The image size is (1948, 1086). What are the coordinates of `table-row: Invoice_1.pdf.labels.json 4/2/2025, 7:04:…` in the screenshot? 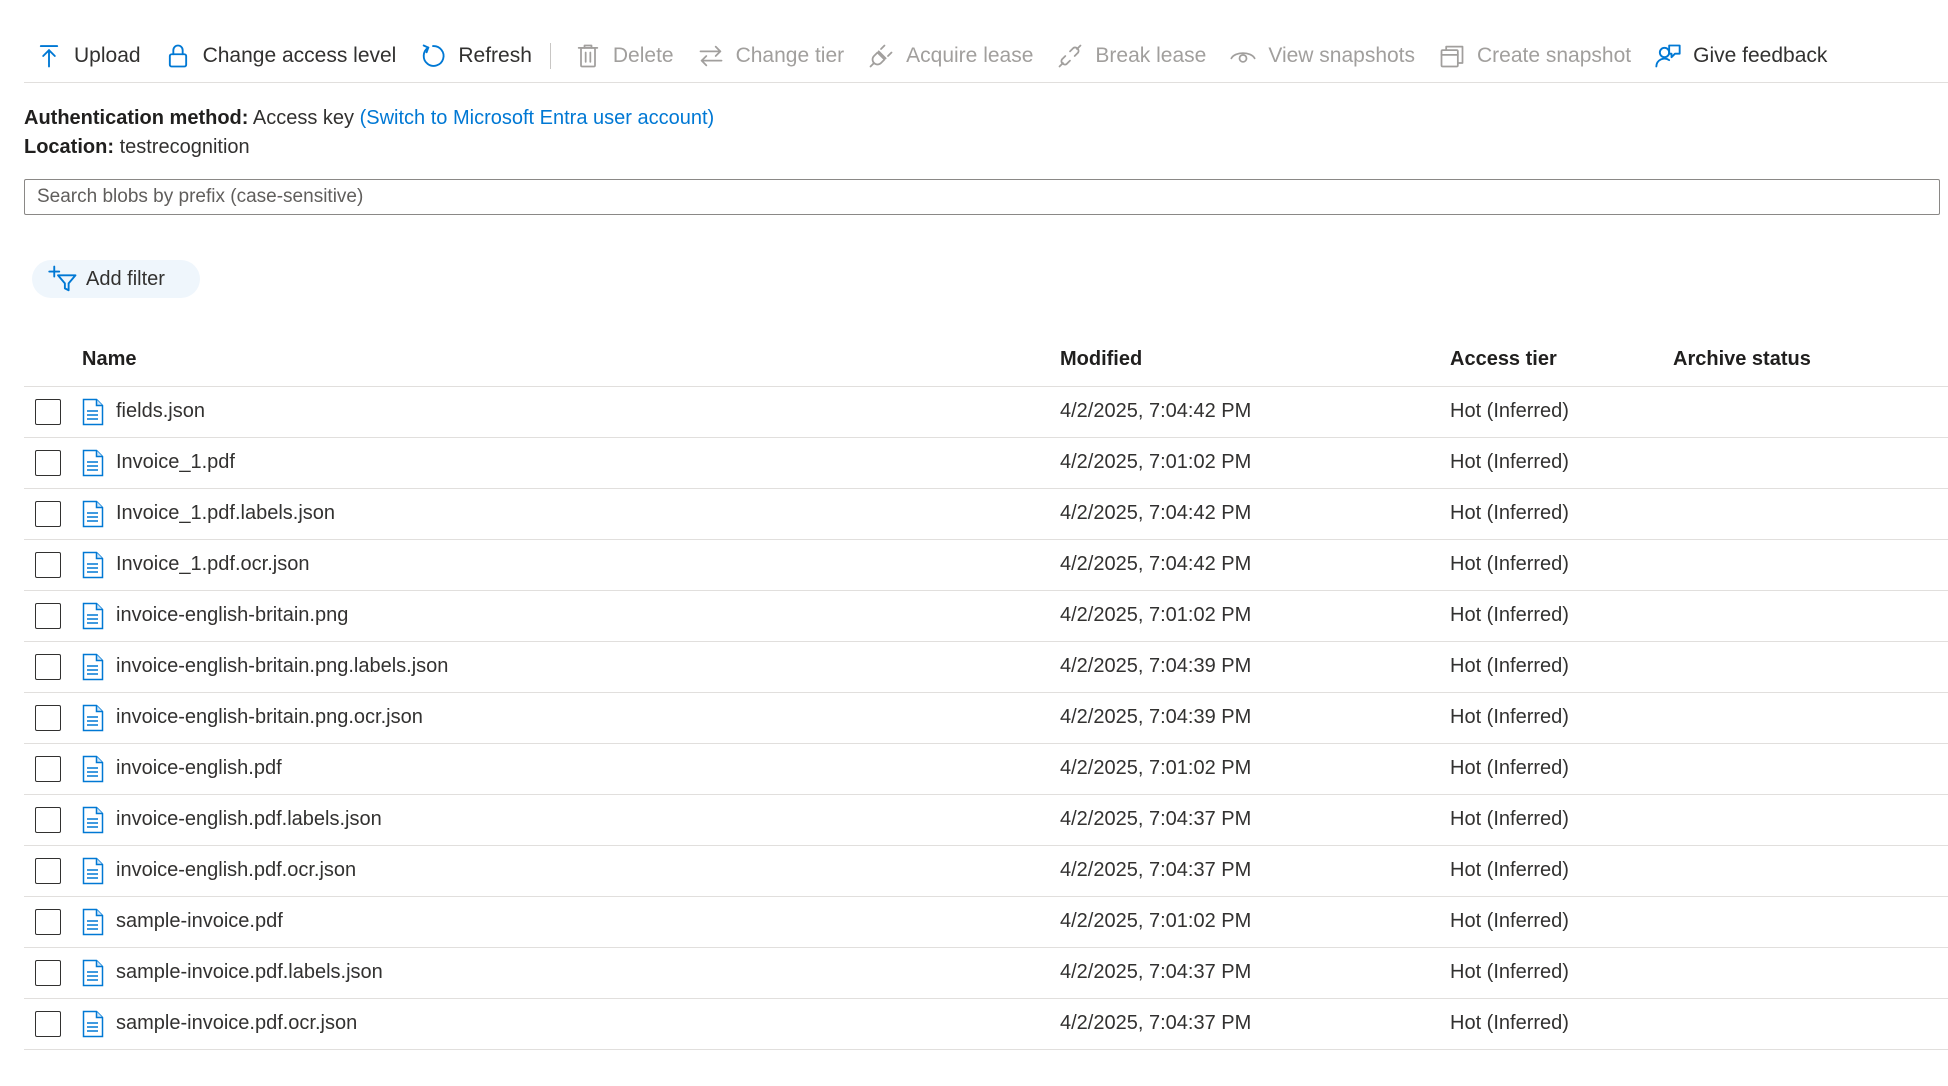 It's located at (986, 514).